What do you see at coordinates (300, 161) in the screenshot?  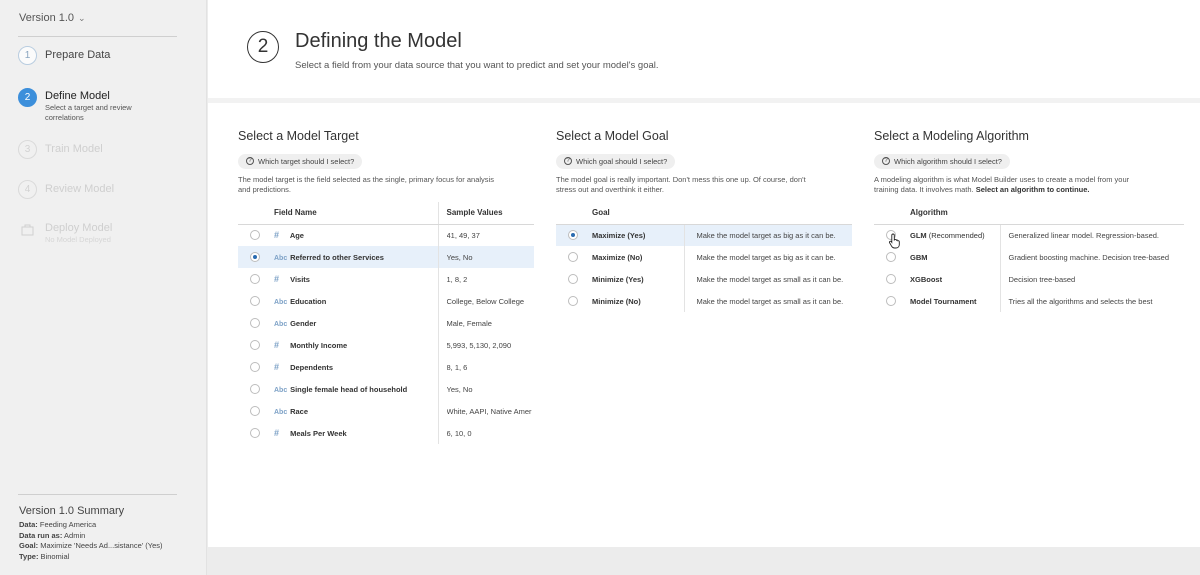 I see `target-help-button: ? Which target should I select?` at bounding box center [300, 161].